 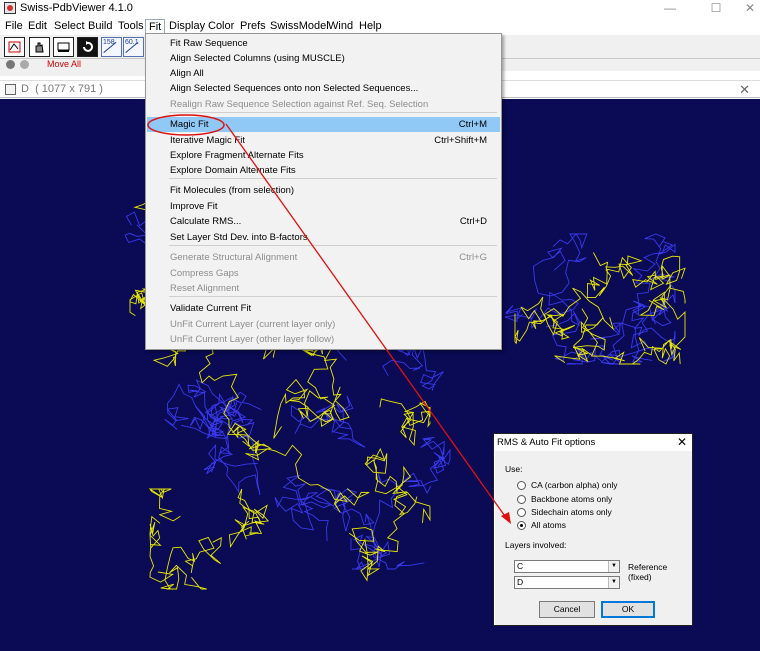 I want to click on rotate-tool-button, so click(x=87, y=47).